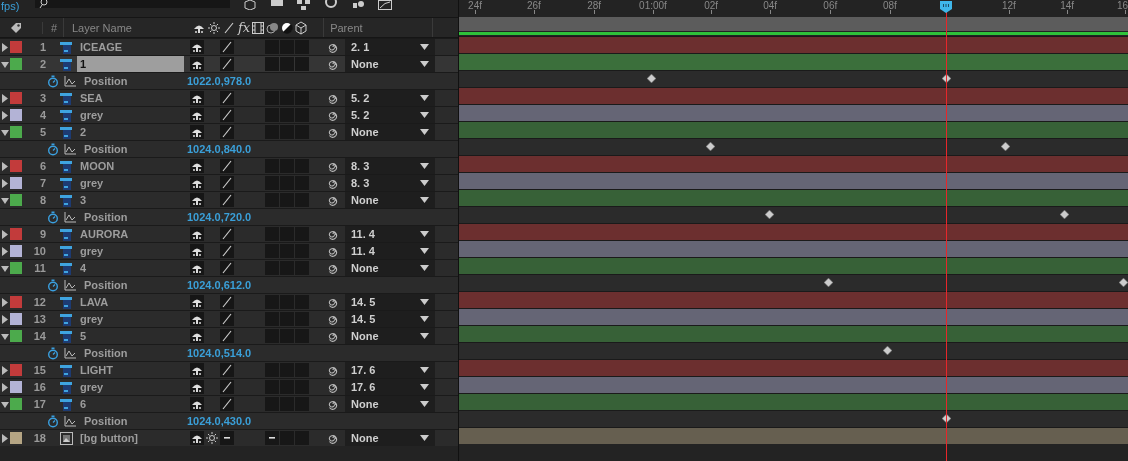  Describe the element at coordinates (130, 47) in the screenshot. I see `layer-name: ICEAGE` at that location.